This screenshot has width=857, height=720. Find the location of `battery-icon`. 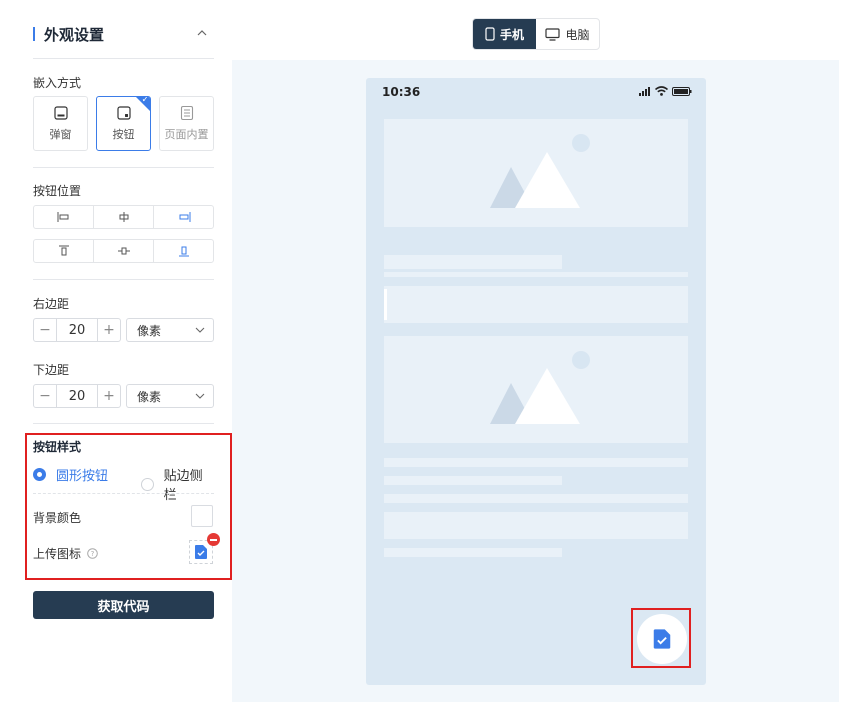

battery-icon is located at coordinates (682, 91).